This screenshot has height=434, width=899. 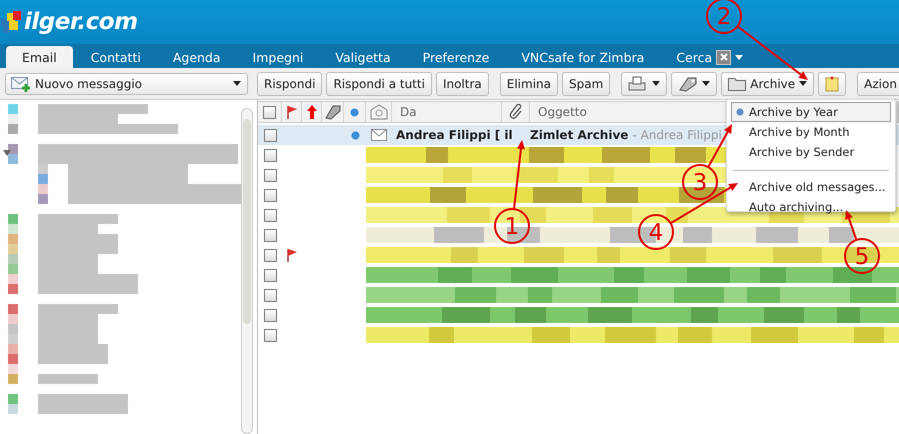 I want to click on paperclip-icon, so click(x=515, y=112).